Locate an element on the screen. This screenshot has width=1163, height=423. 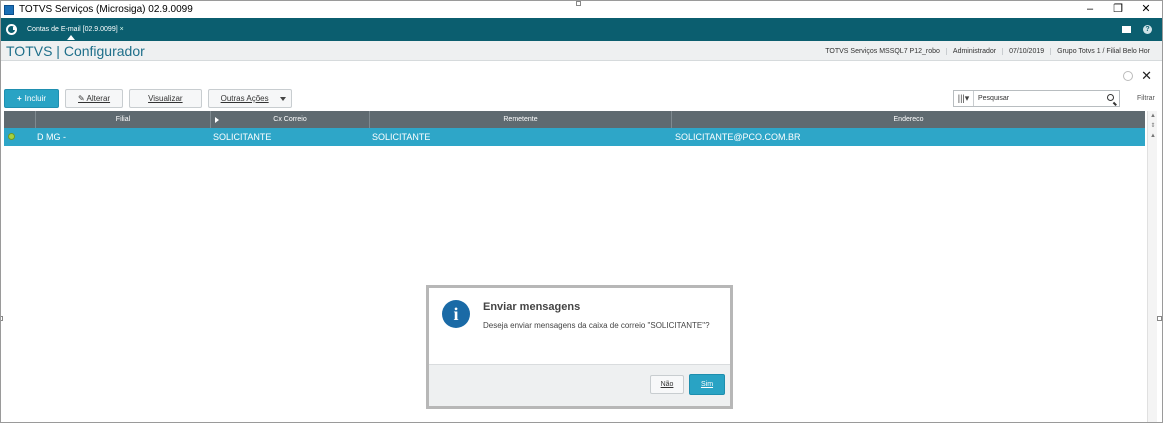
grid-header: Filial Cx Correio Remetente Endereco is located at coordinates (574, 119).